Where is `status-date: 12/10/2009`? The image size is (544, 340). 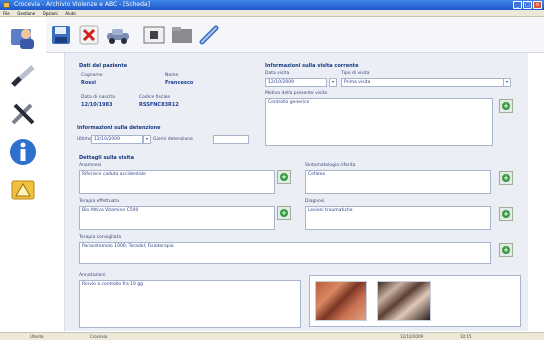 status-date: 12/10/2009 is located at coordinates (412, 336).